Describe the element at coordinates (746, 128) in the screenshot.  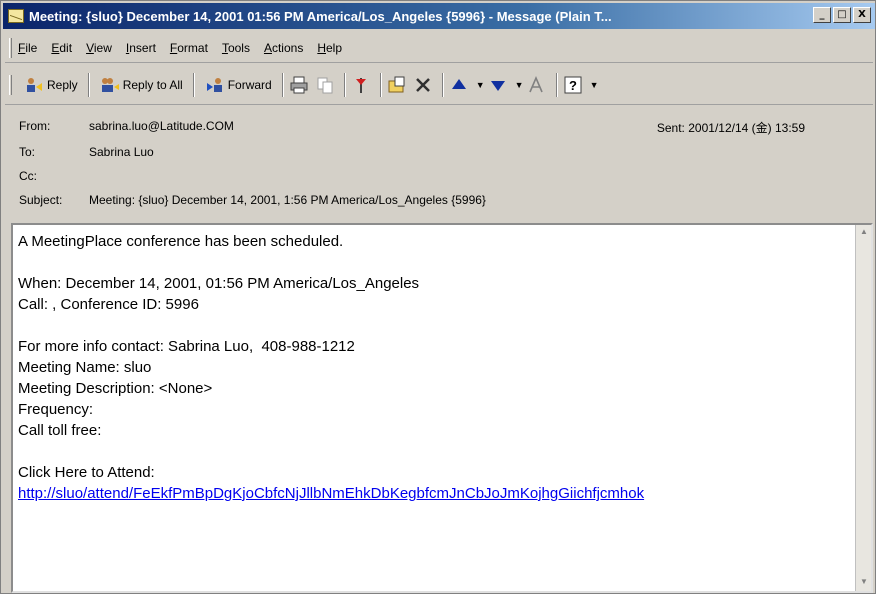
I see `sent-value: 2001/12/14 (金) 13:59` at that location.